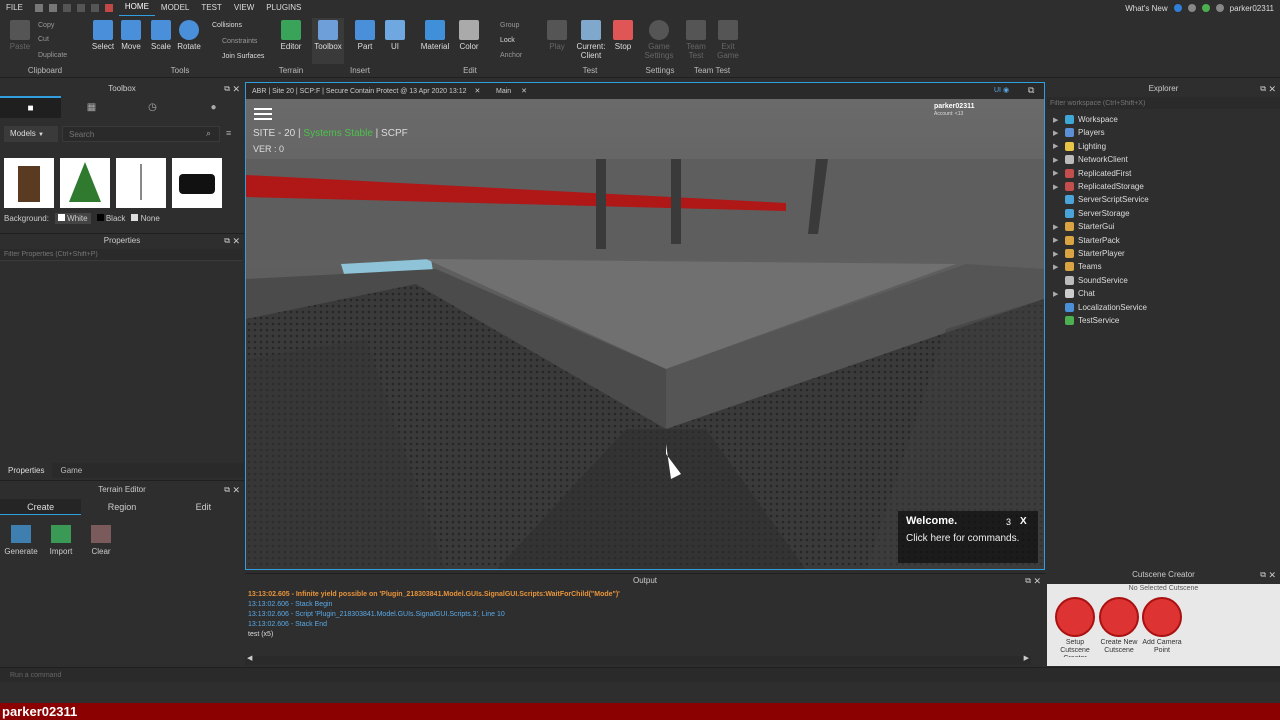 This screenshot has width=1280, height=720. Describe the element at coordinates (1119, 626) in the screenshot. I see `new-cutscene-button: Create New Cutscene` at that location.